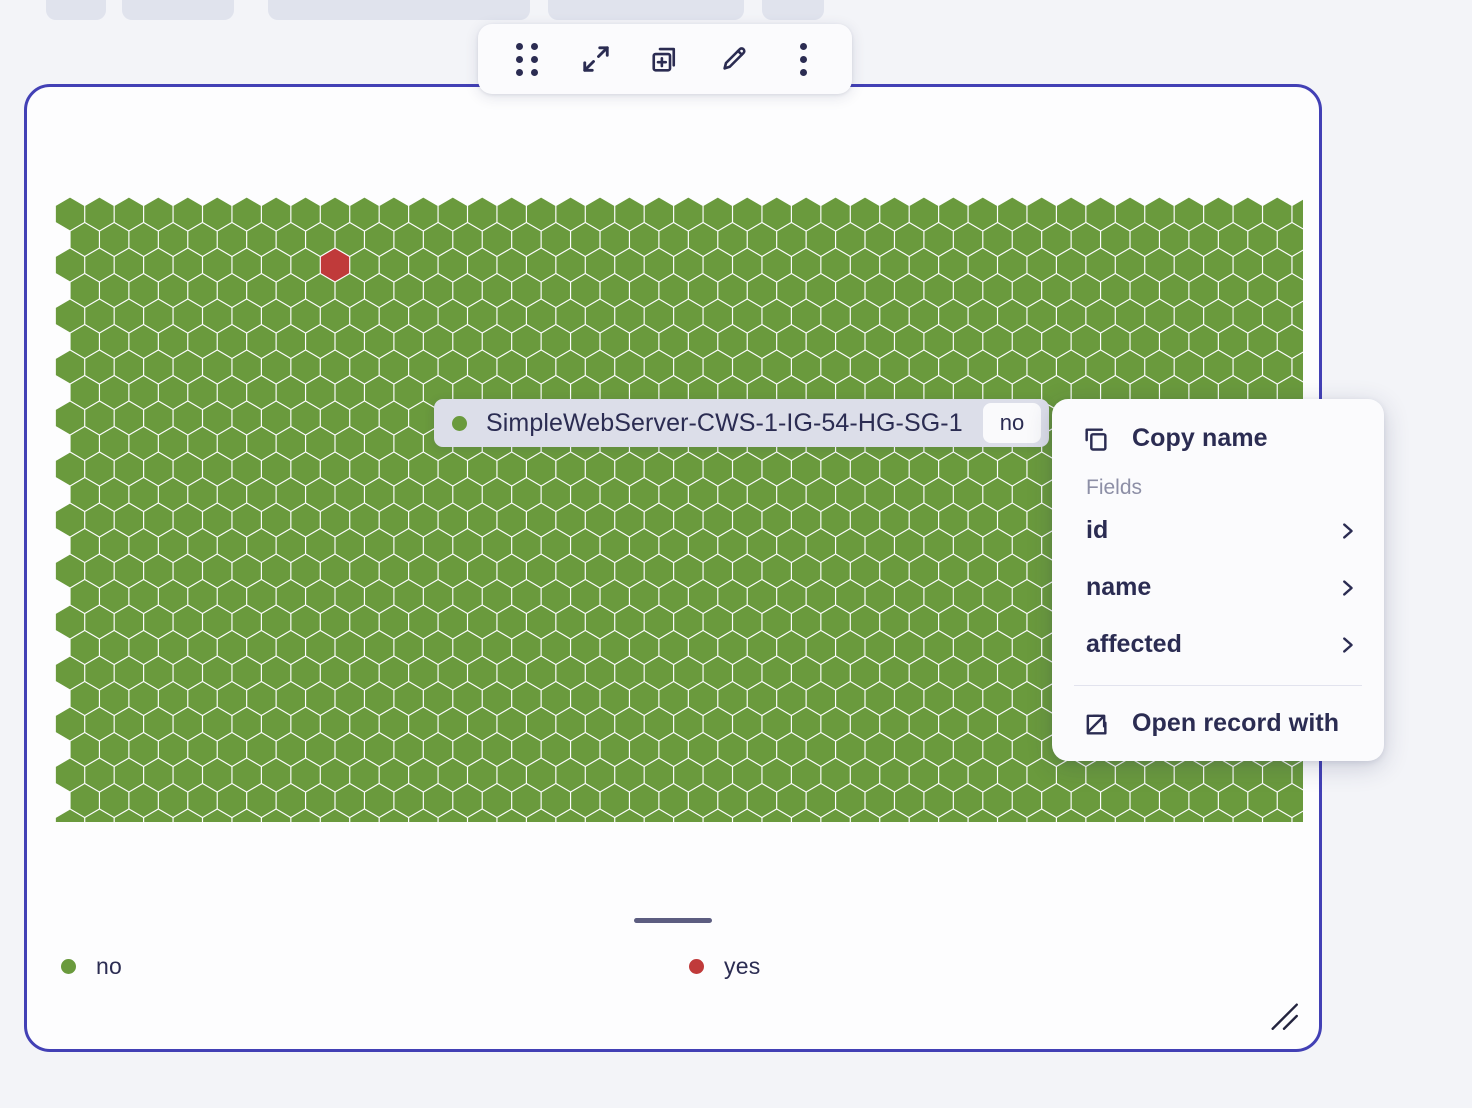 The height and width of the screenshot is (1108, 1472). Describe the element at coordinates (1284, 1016) in the screenshot. I see `resize-handle` at that location.